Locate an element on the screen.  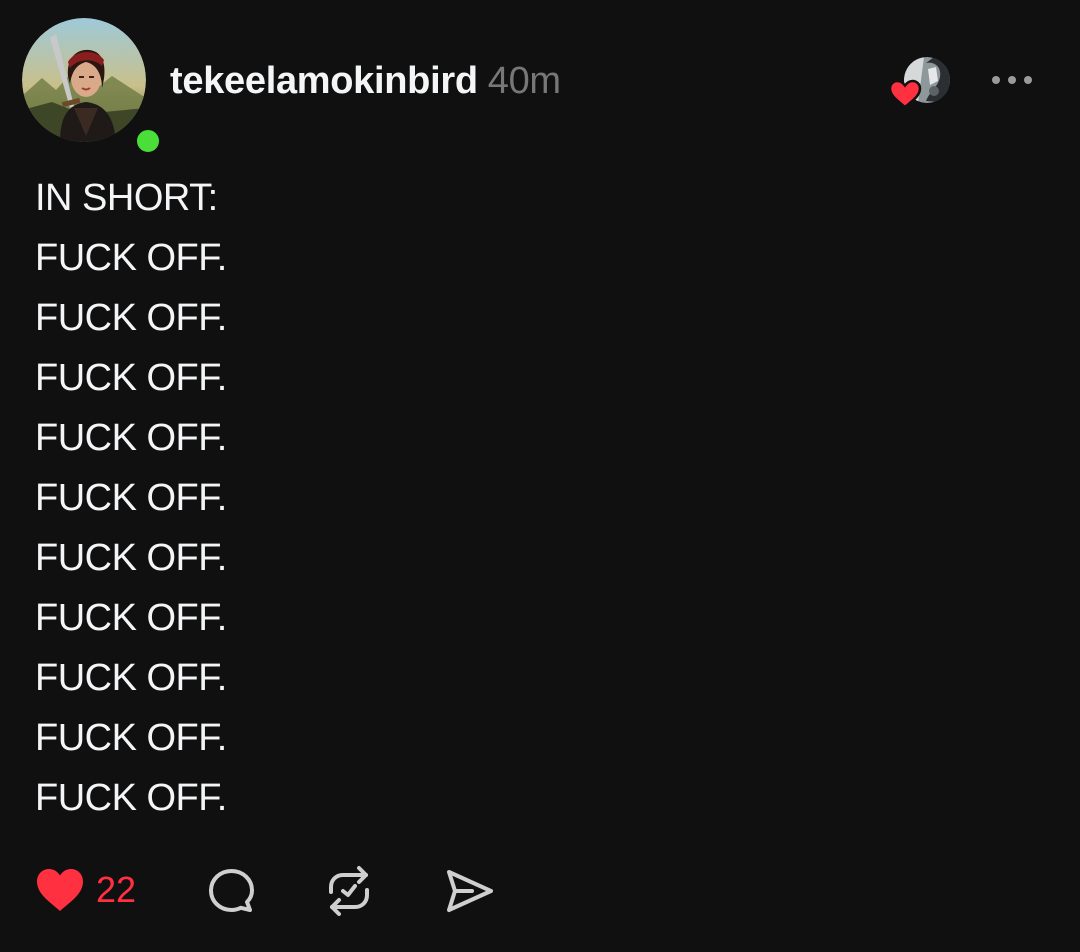
liker-heart-icon is located at coordinates (905, 94).